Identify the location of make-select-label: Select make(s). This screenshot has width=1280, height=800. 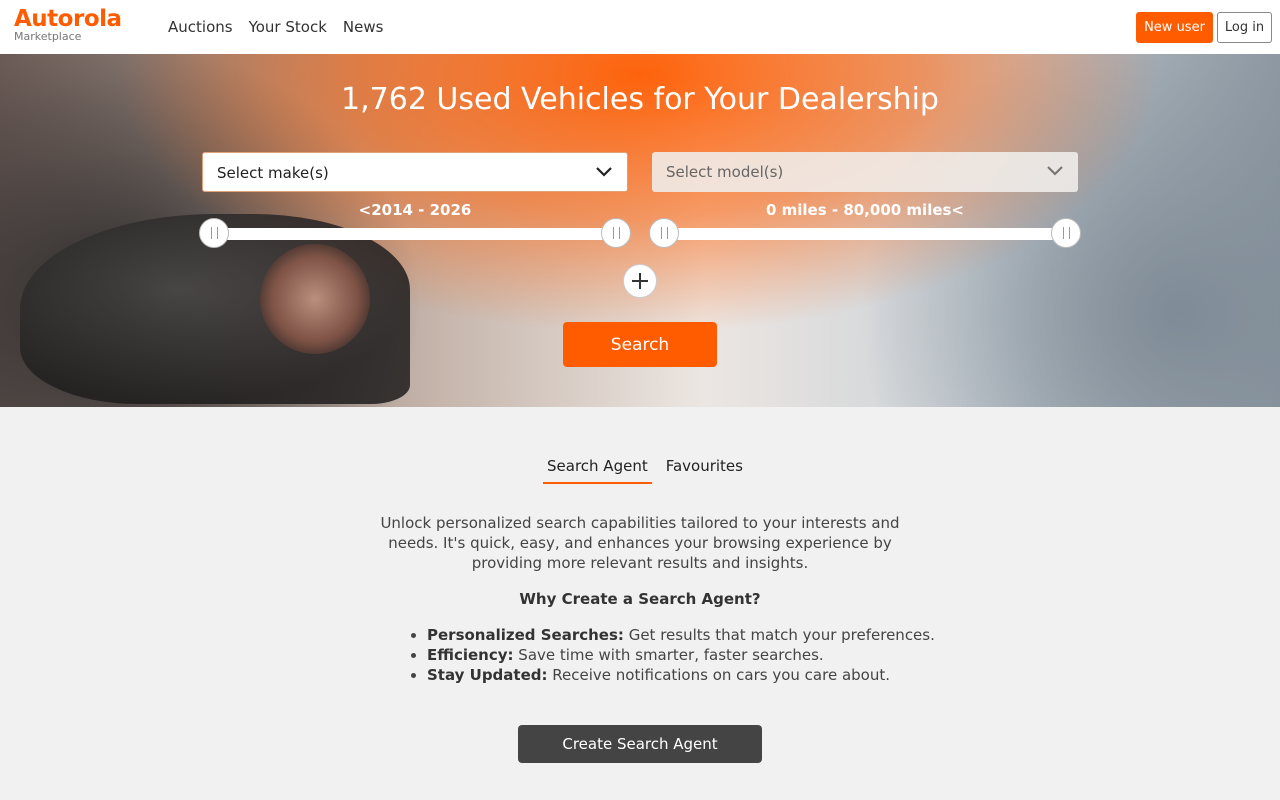
(273, 173).